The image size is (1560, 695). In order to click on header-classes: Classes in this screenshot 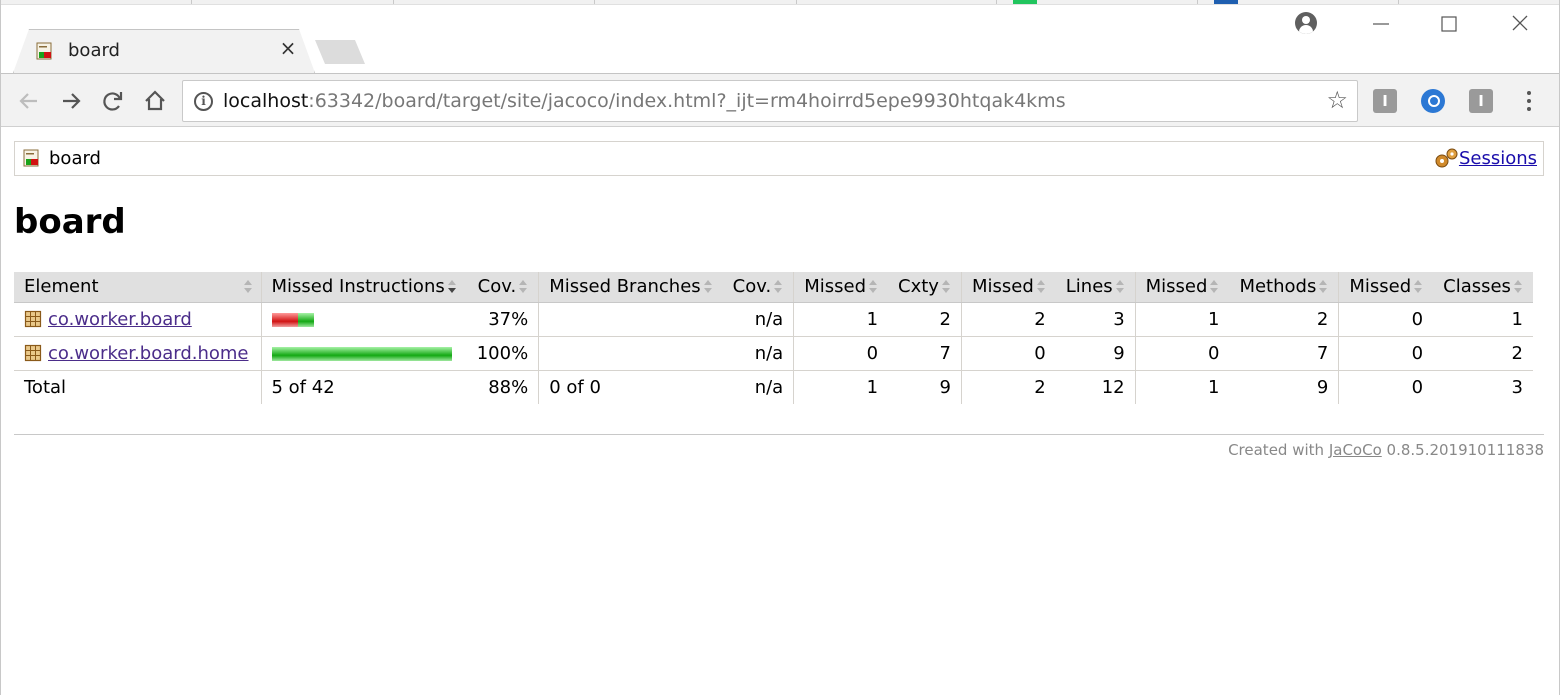, I will do `click(1483, 287)`.